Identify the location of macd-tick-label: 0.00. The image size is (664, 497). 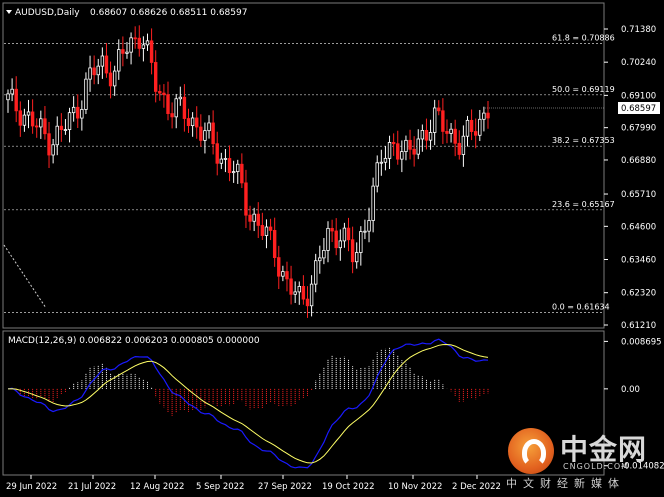
(630, 390).